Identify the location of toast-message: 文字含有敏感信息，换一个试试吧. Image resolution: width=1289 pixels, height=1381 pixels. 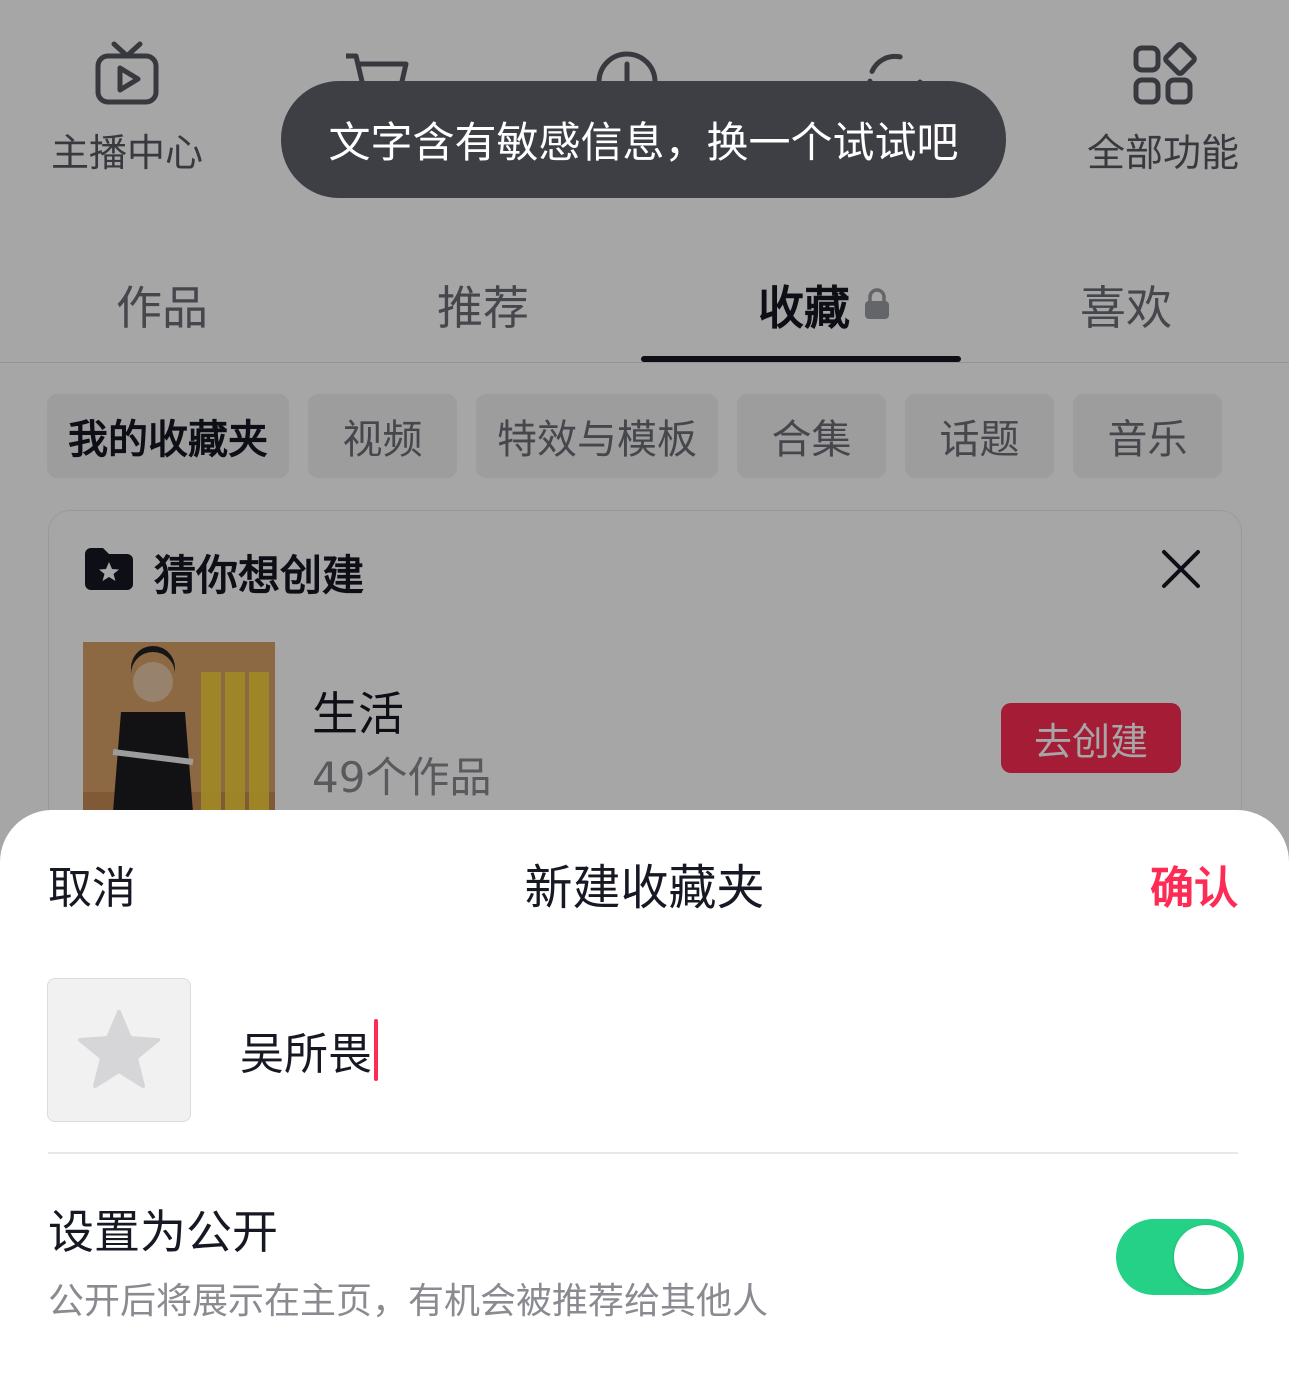
(643, 139).